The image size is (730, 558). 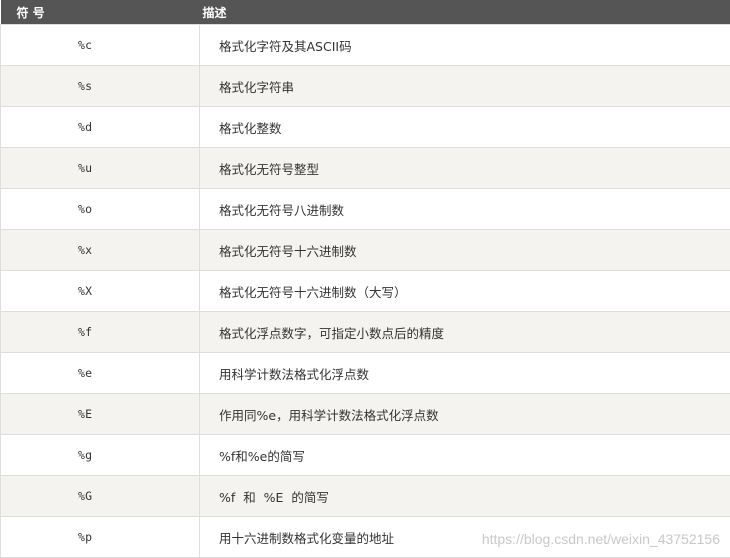 What do you see at coordinates (464, 537) in the screenshot?
I see `description-cell: 用十六进制数格式化变量的地址` at bounding box center [464, 537].